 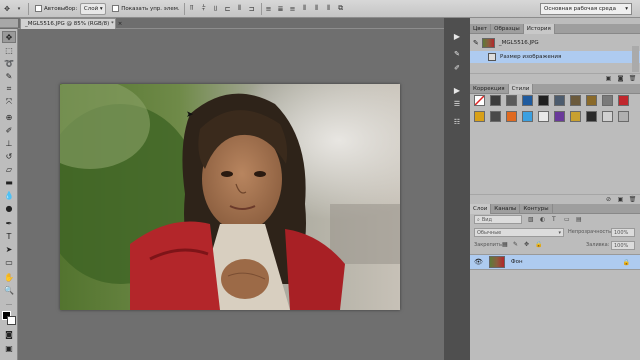 What do you see at coordinates (9, 262) in the screenshot?
I see `shape-tool-icon: ▭` at bounding box center [9, 262].